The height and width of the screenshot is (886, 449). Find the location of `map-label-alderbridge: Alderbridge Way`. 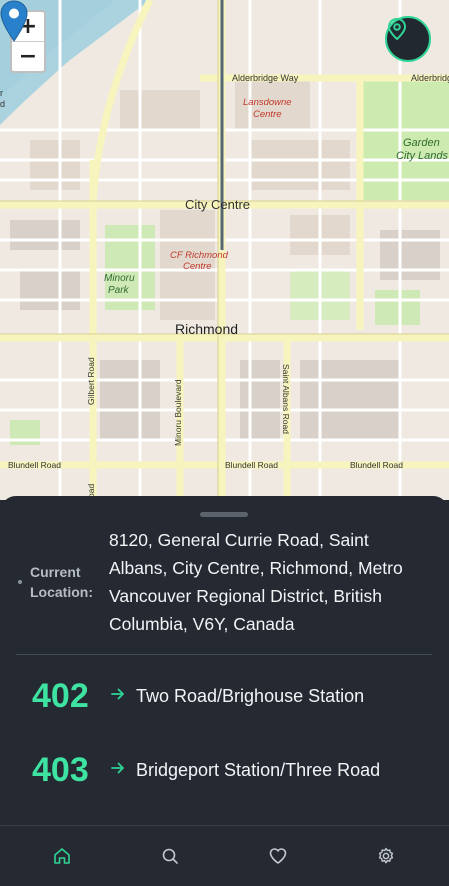

map-label-alderbridge: Alderbridge Way is located at coordinates (265, 78).